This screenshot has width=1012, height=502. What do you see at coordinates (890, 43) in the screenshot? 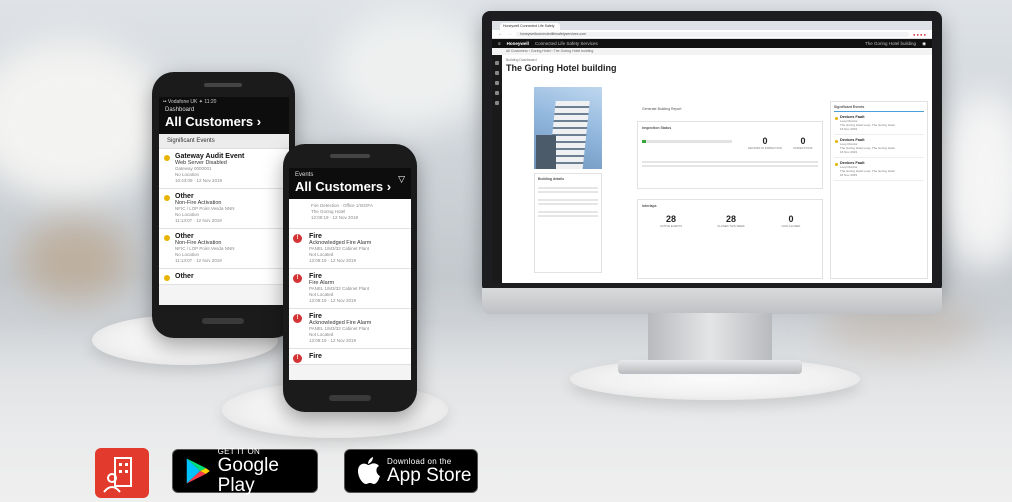
I see `building-selector: The Goring Hotel building` at bounding box center [890, 43].